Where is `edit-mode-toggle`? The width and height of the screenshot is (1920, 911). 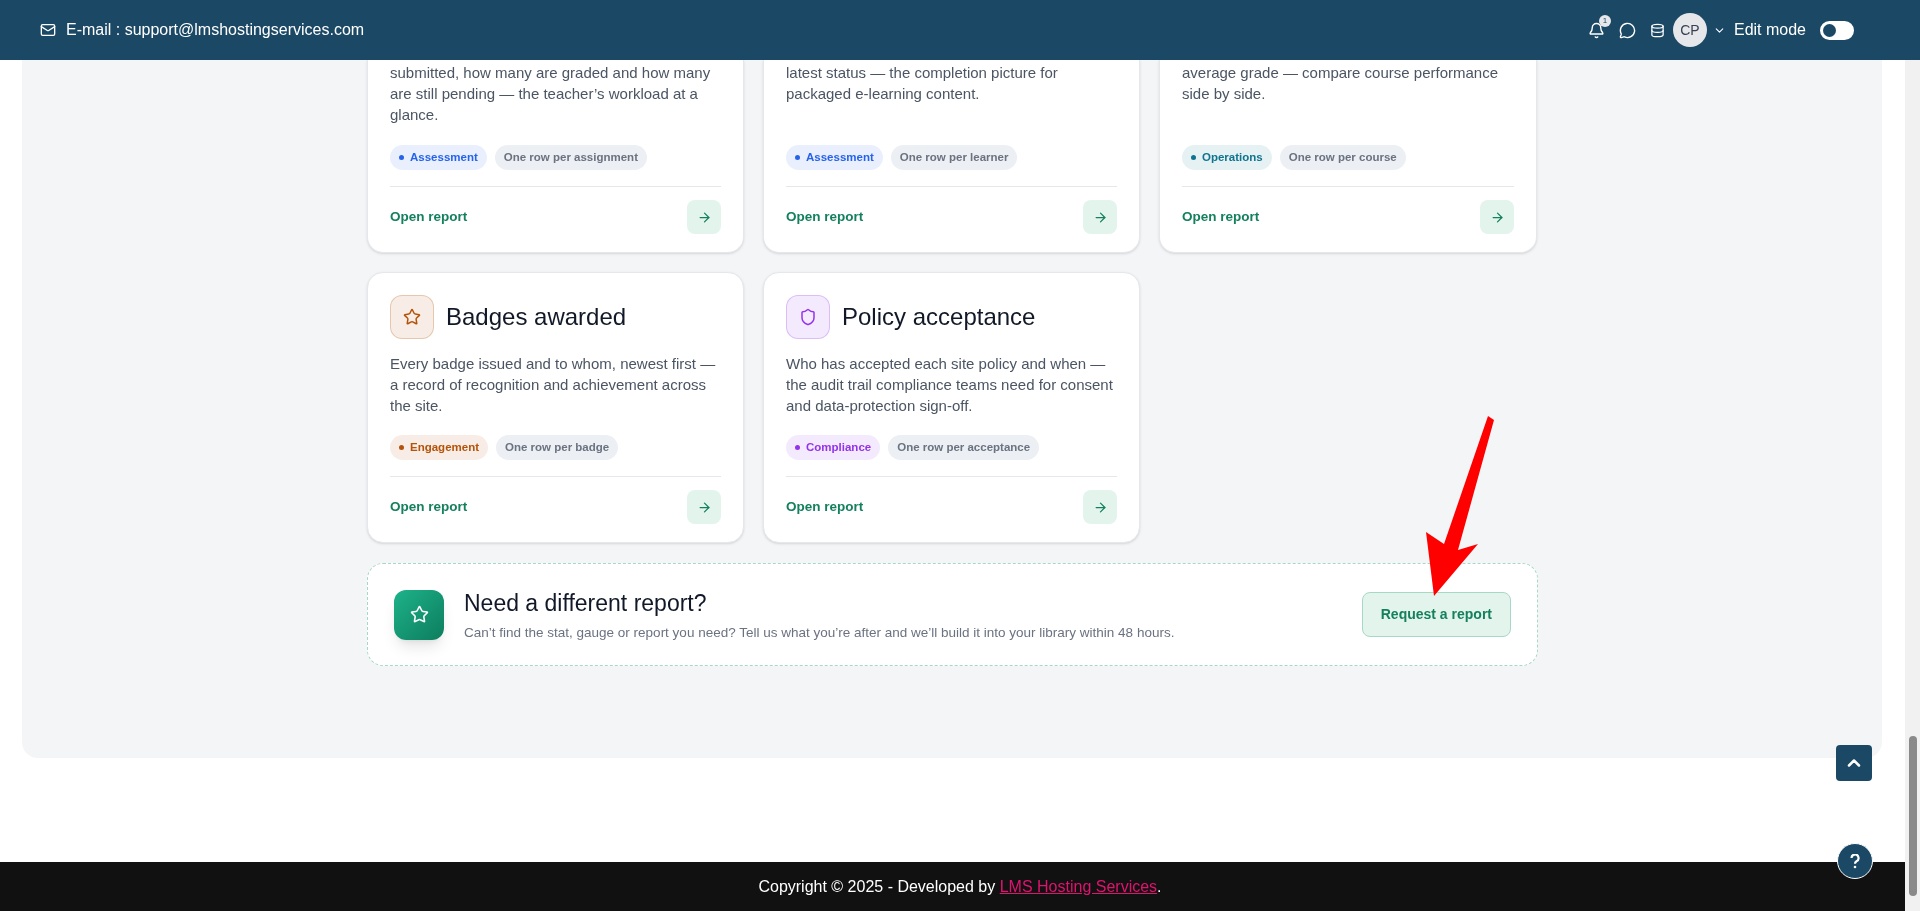
edit-mode-toggle is located at coordinates (1837, 30).